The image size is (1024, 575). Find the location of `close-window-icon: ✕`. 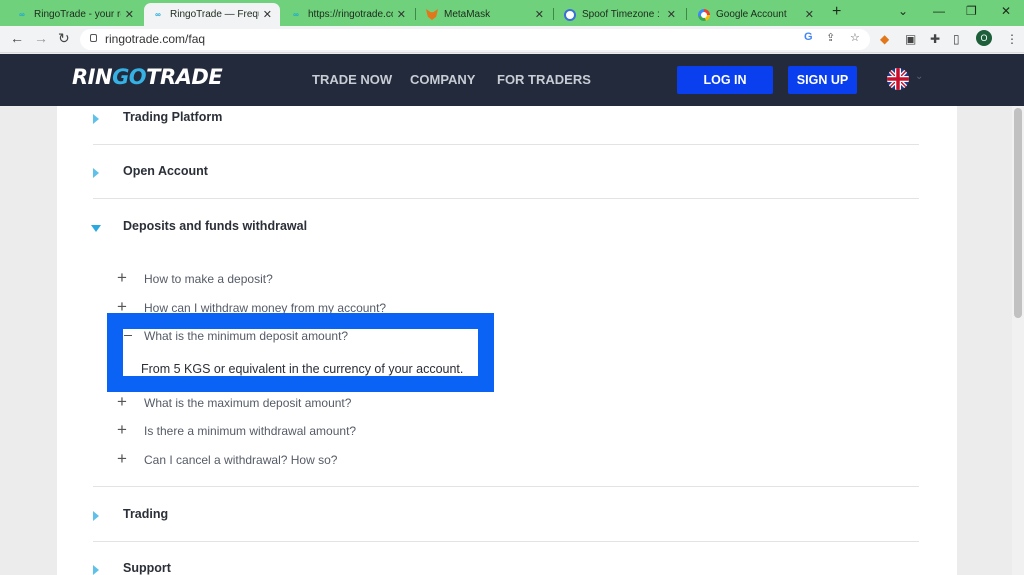

close-window-icon: ✕ is located at coordinates (1006, 11).